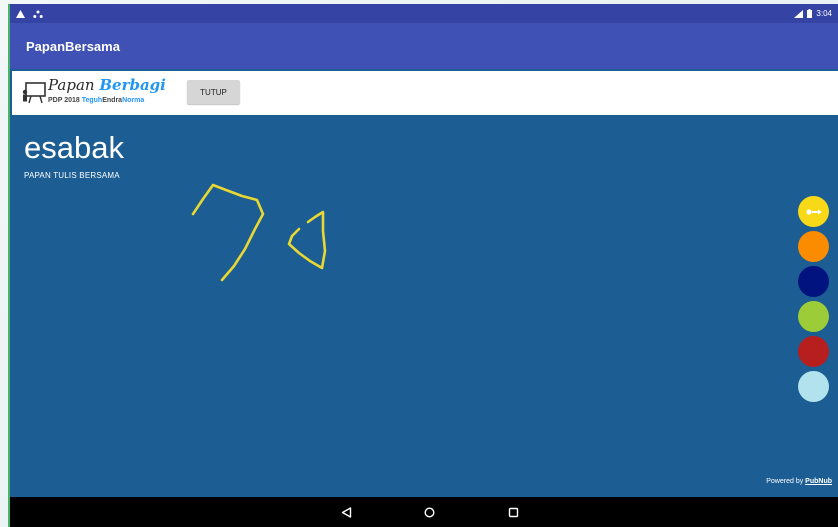 This screenshot has width=838, height=527. I want to click on nav-back-button, so click(346, 512).